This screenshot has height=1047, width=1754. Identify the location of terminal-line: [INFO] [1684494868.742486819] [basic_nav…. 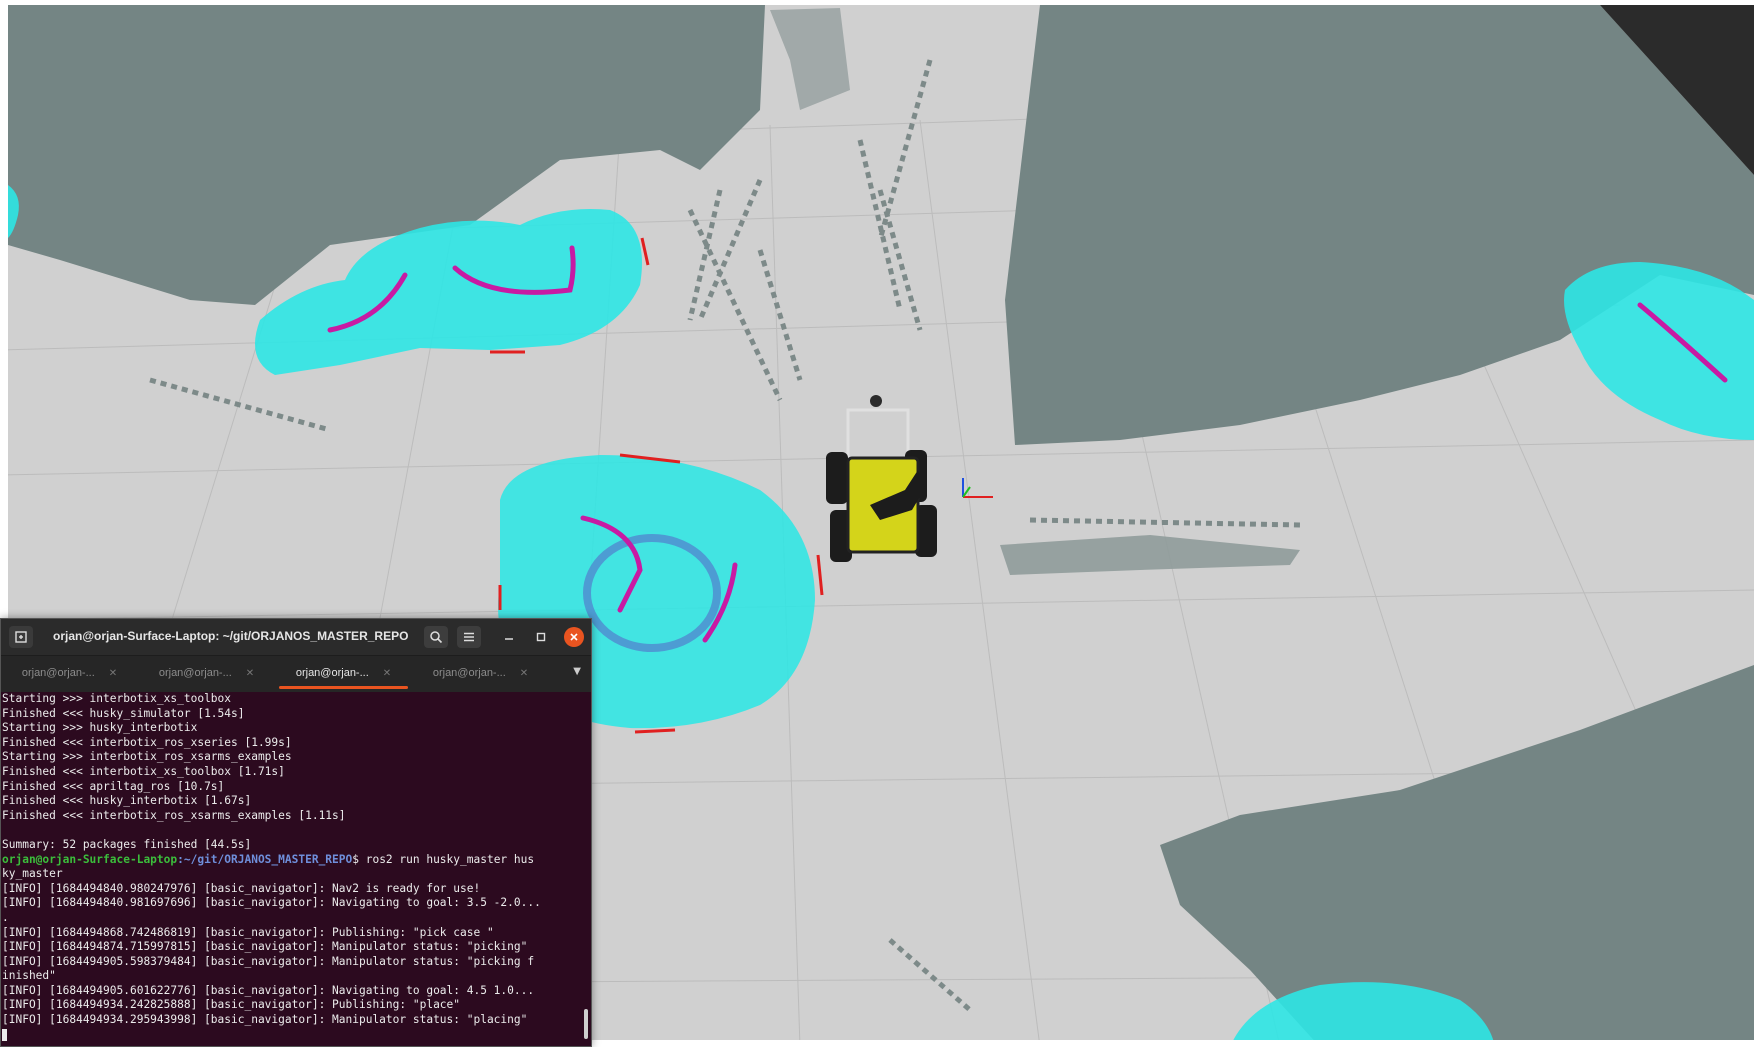
(248, 932).